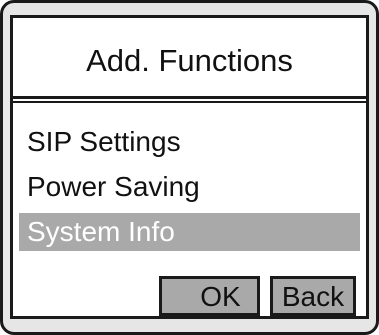 The width and height of the screenshot is (379, 335). What do you see at coordinates (104, 141) in the screenshot?
I see `menu-item-label: SIP Settings` at bounding box center [104, 141].